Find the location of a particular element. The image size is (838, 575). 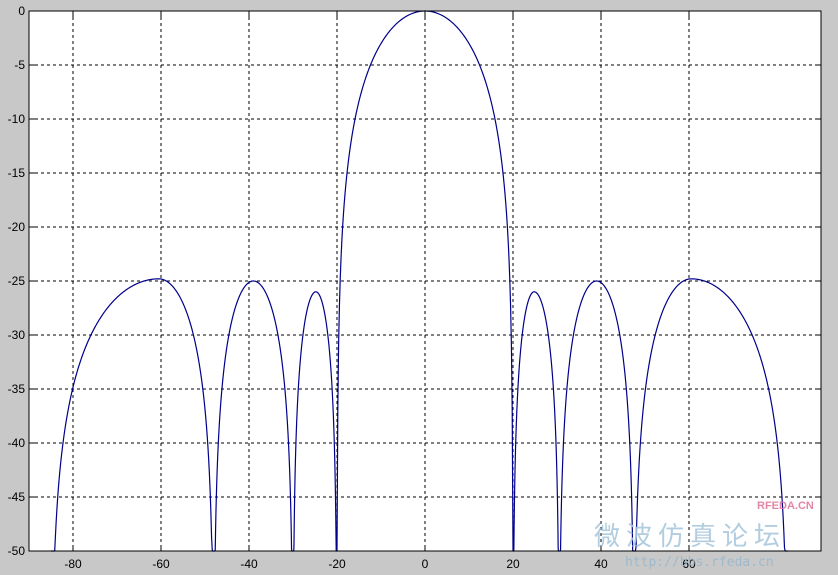

y-tick-label: -5 is located at coordinates (19, 65).